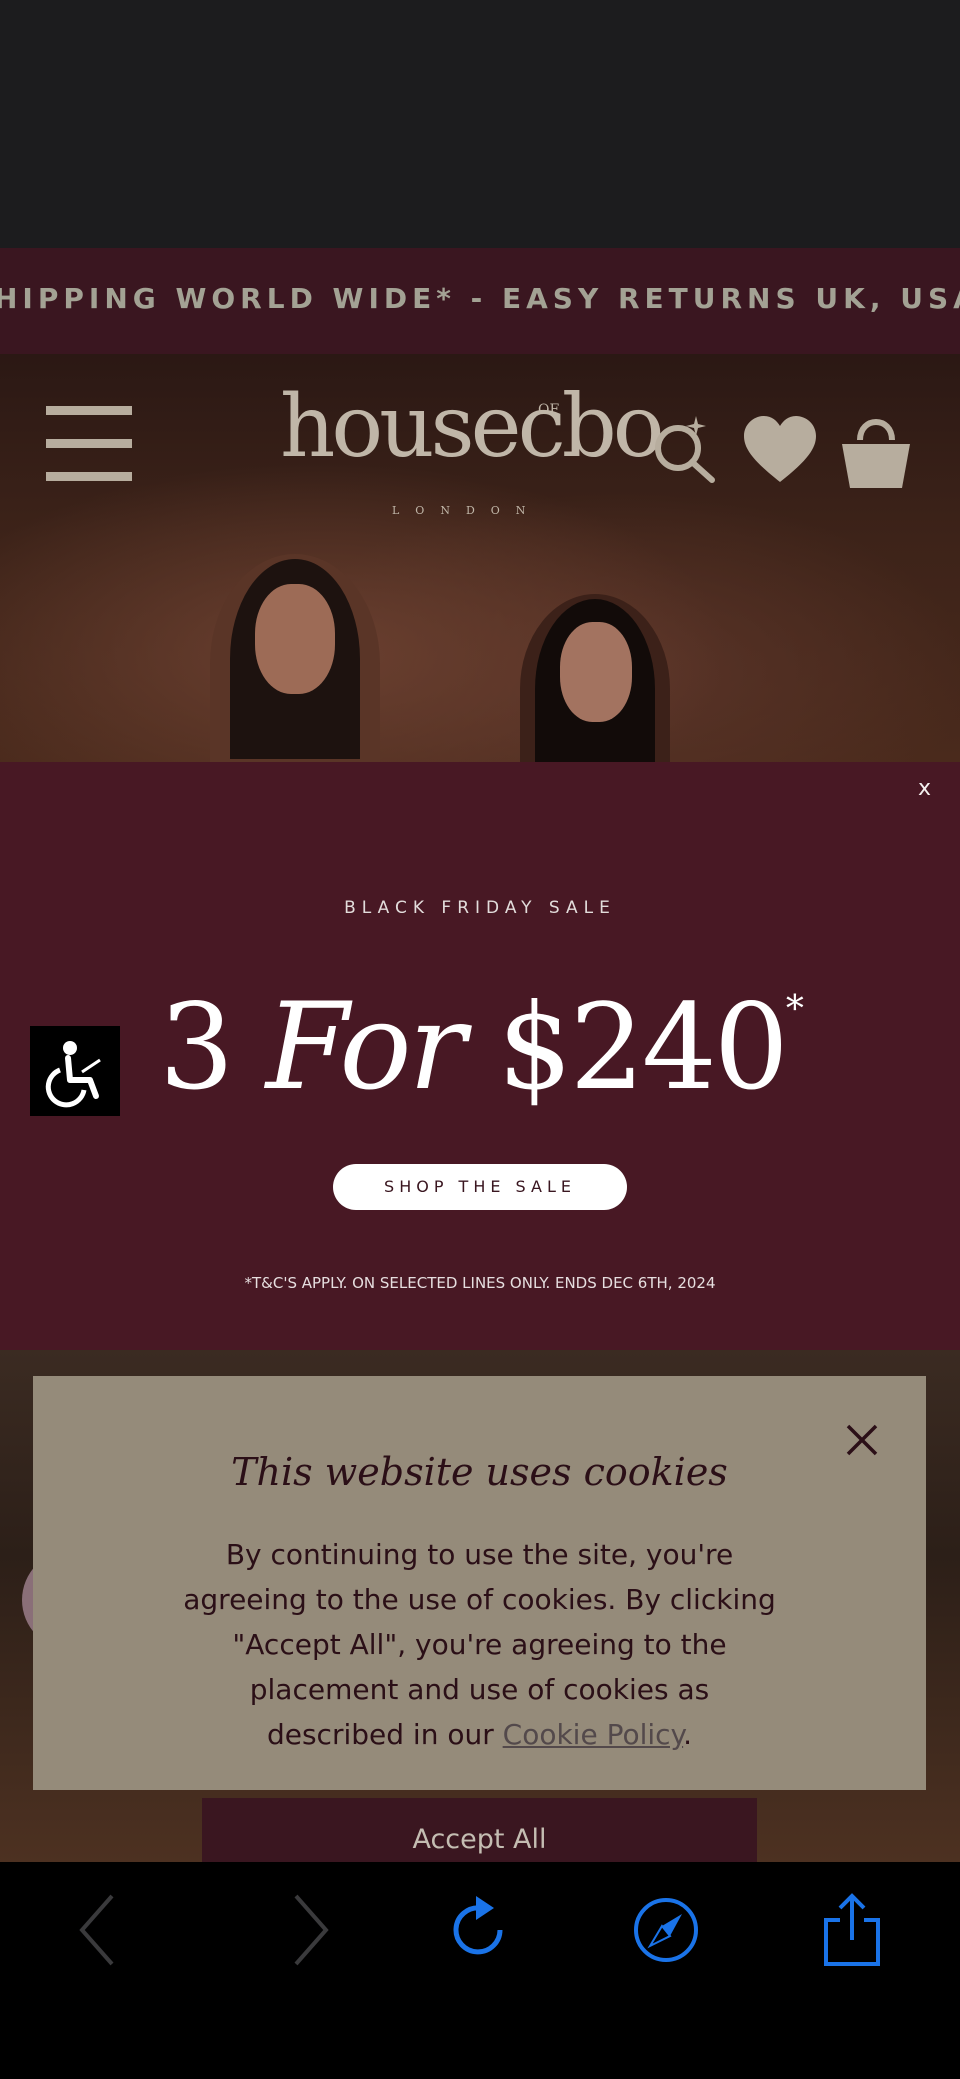  I want to click on logo-wordmark: housecbo, so click(472, 427).